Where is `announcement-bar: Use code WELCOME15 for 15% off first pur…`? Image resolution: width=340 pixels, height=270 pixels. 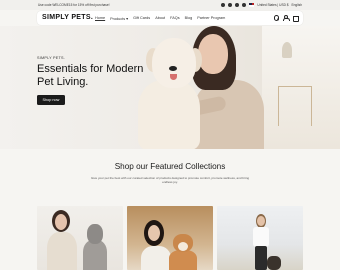
announcement-bar: Use code WELCOME15 for 15% off first pur… is located at coordinates (170, 5).